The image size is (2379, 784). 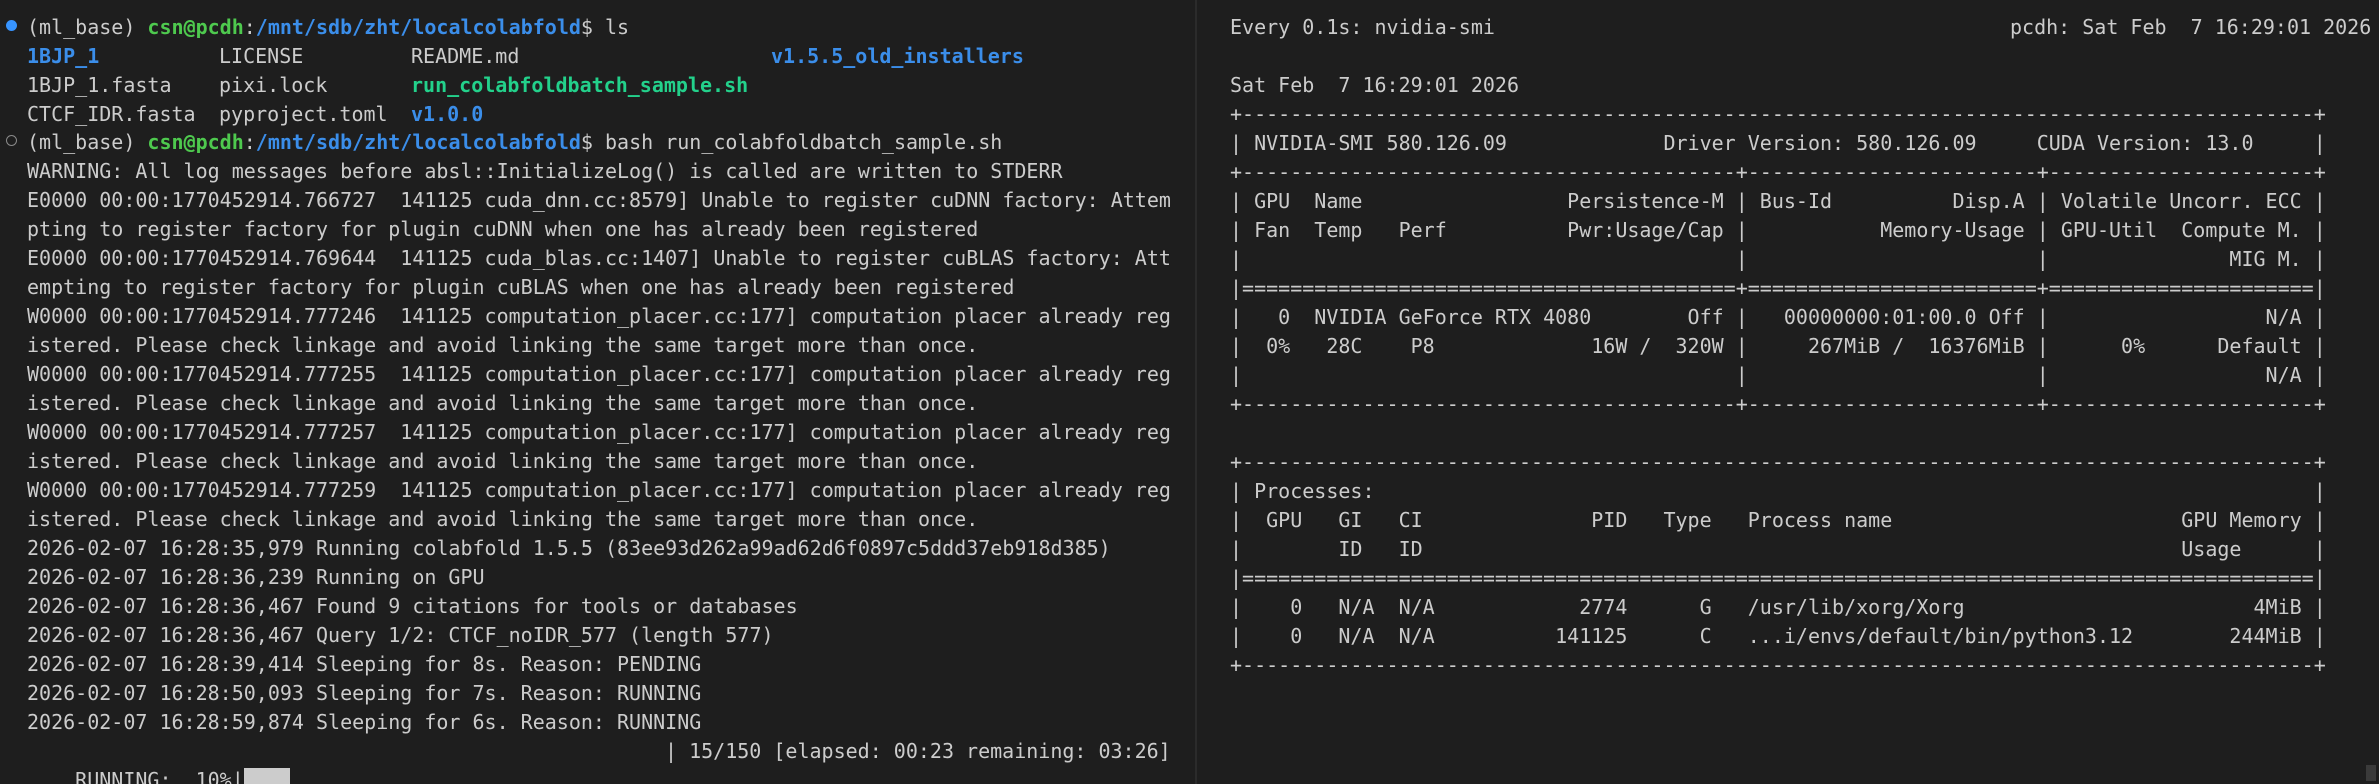 I want to click on watch-header: Every 0.1s: nvidia-smi, so click(x=1362, y=27).